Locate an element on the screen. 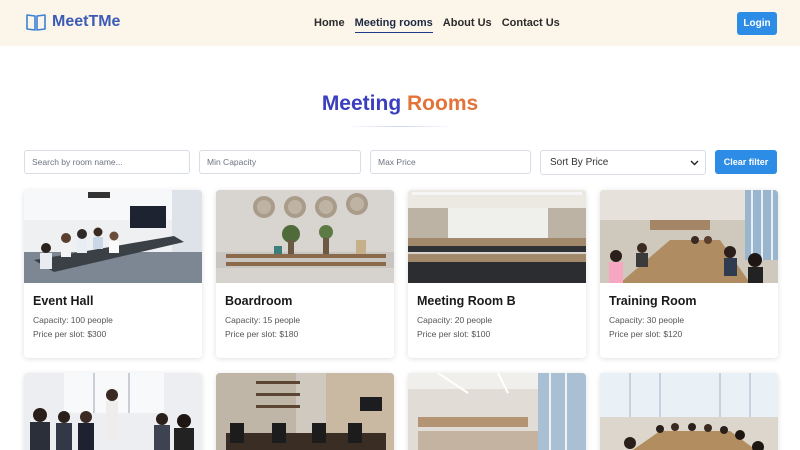 This screenshot has width=800, height=450. page-title-part1: Meeting is located at coordinates (361, 103).